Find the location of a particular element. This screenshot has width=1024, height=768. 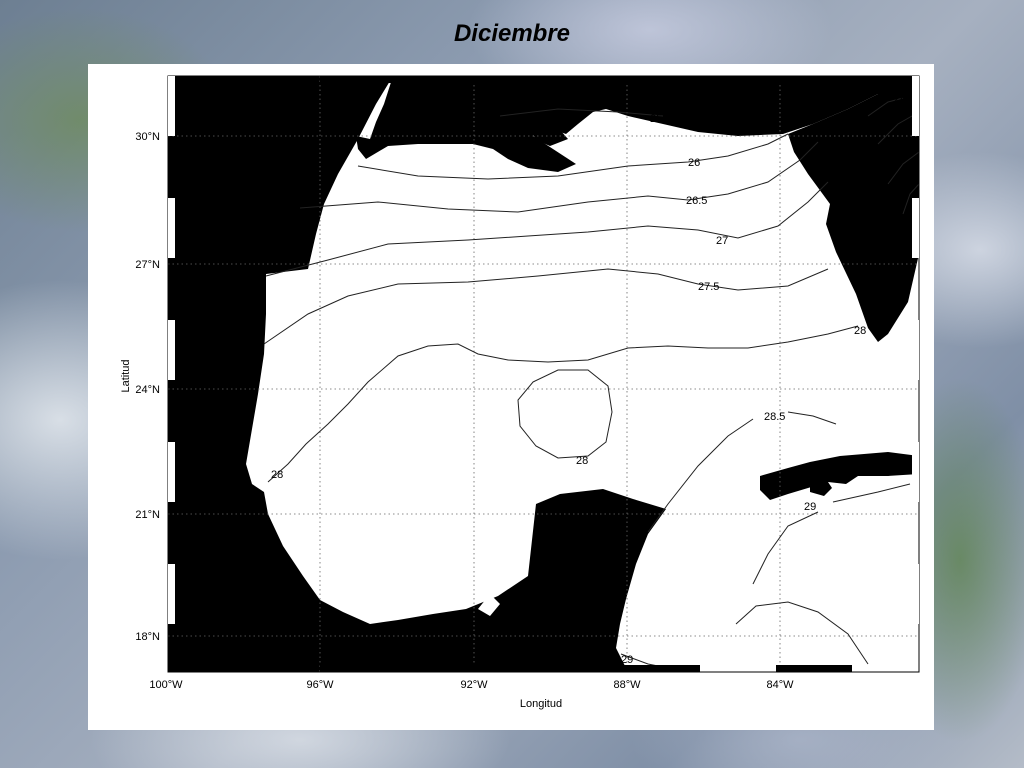

y-axis-title: Latitud is located at coordinates (126, 375).